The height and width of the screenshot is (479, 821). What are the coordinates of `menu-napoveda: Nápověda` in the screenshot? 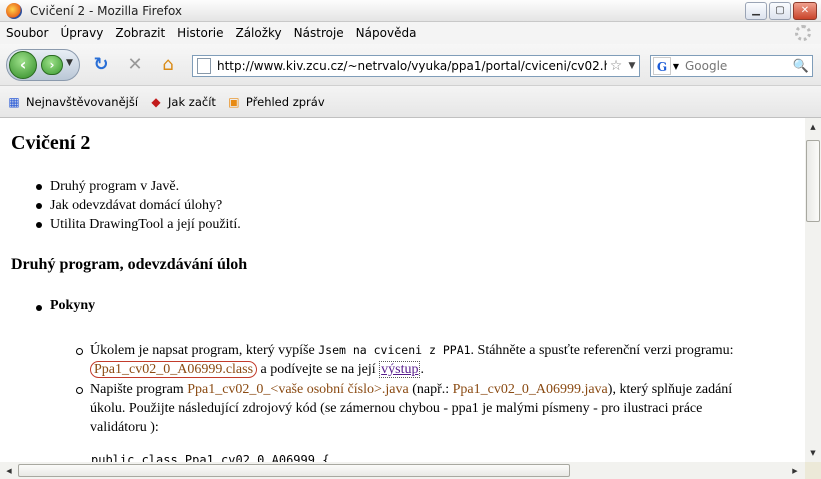 It's located at (386, 33).